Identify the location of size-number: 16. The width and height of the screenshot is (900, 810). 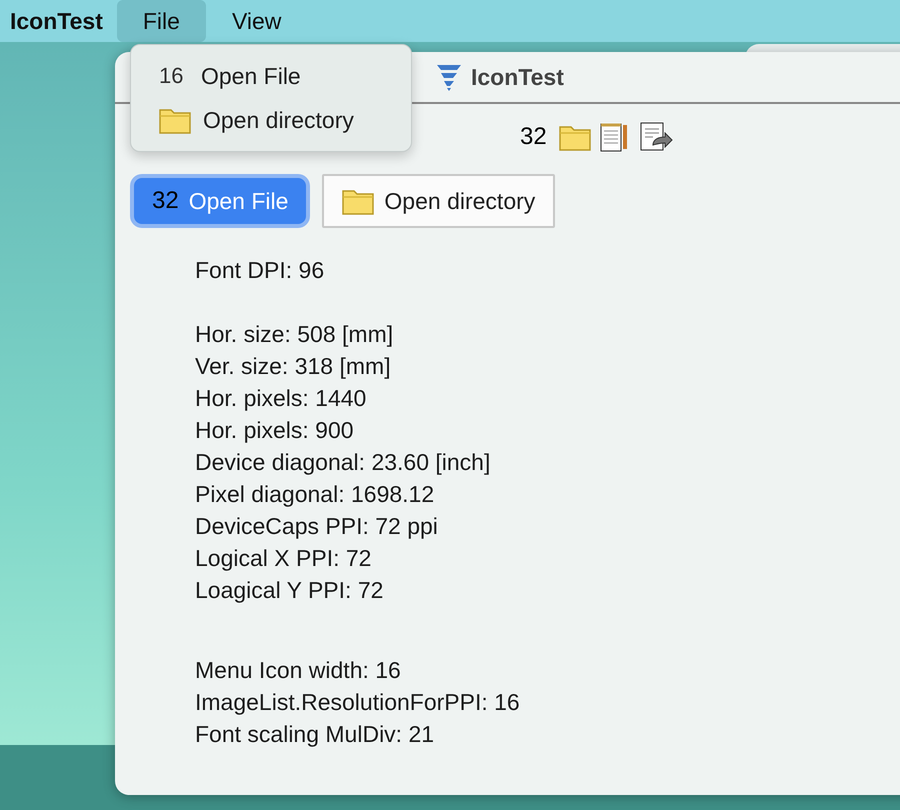
(171, 76).